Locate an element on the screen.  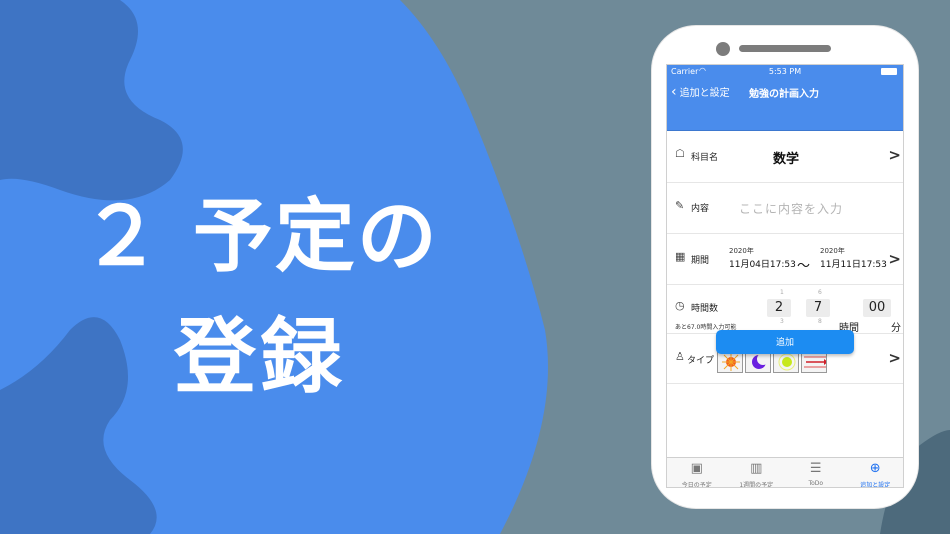
hours-row: ◷ 時間数 あと67.0時間入力可能 1 2 3 6 7 8 時間 00 分 is located at coordinates (785, 309).